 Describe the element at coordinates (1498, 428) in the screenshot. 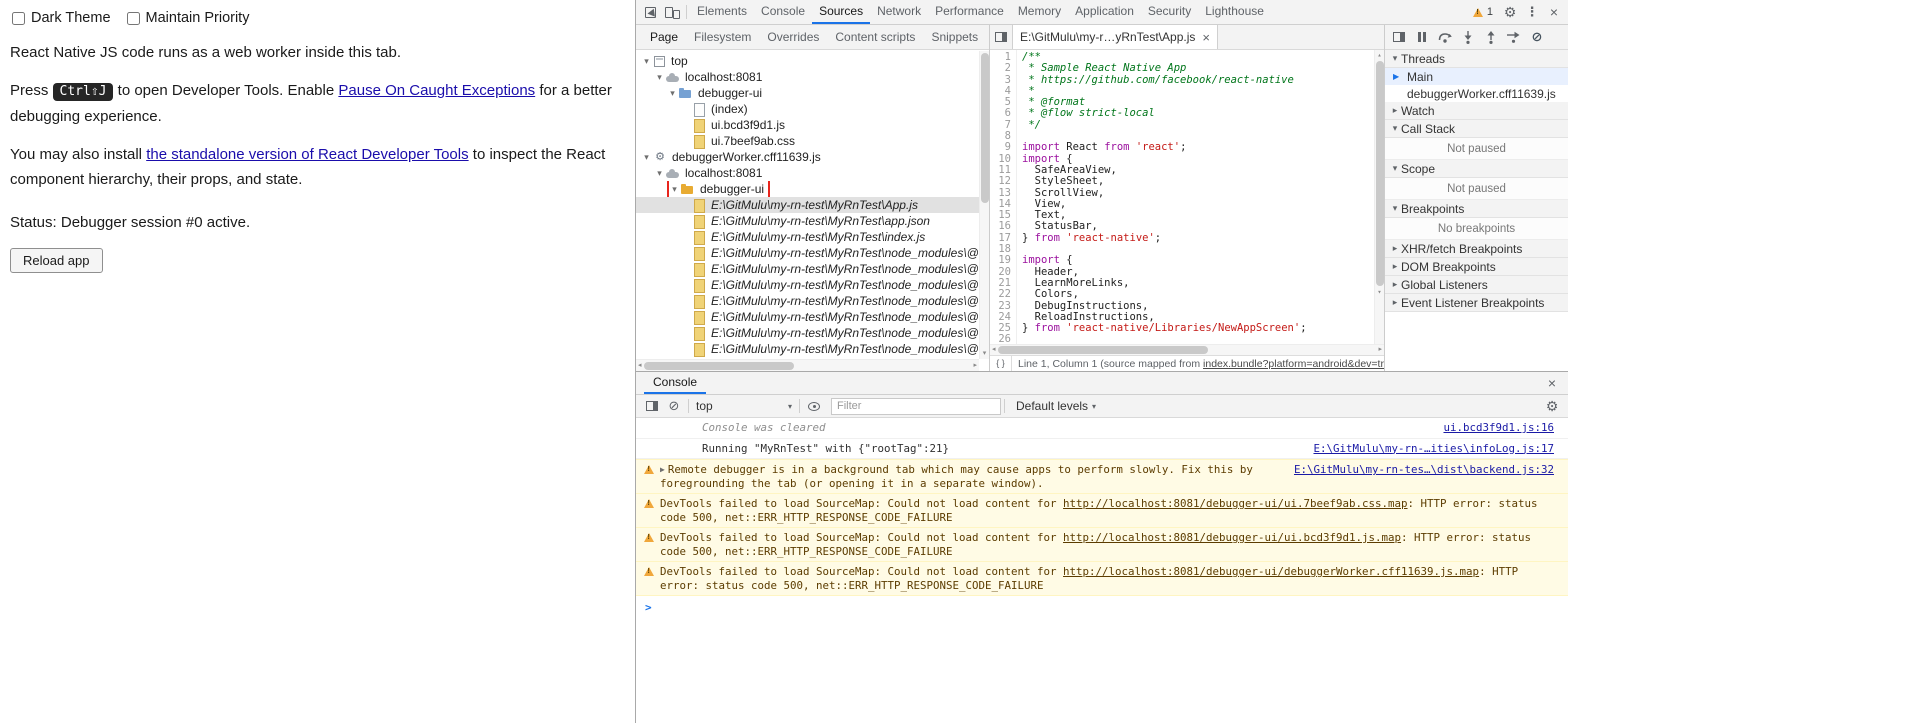

I see `console-source-link: ui.bcd3f9d1.js:16` at that location.